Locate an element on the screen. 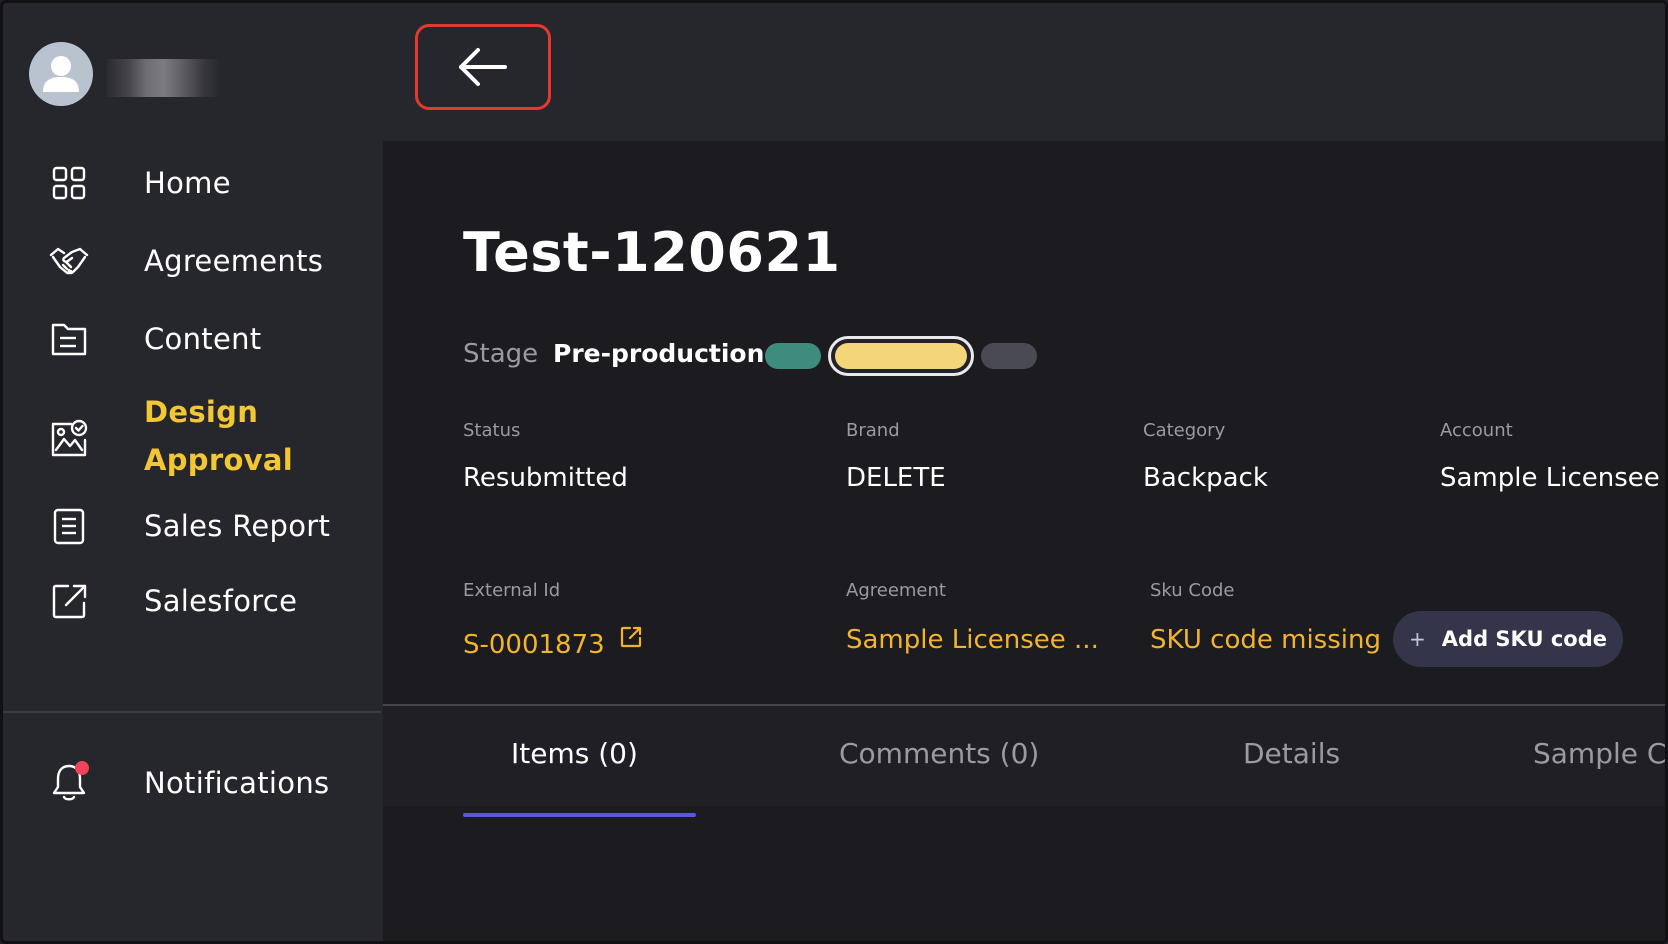 This screenshot has height=944, width=1668. category-label: Category is located at coordinates (1184, 430).